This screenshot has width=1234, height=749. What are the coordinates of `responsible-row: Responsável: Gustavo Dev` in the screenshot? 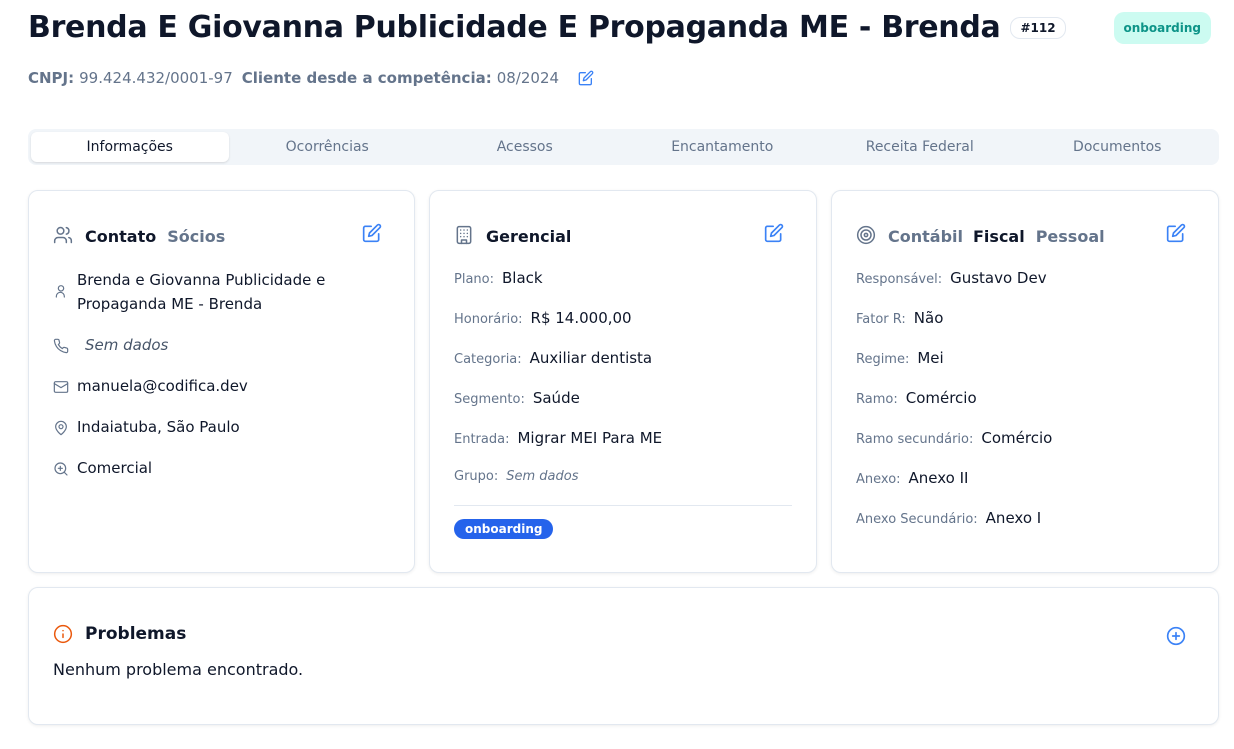 It's located at (1025, 289).